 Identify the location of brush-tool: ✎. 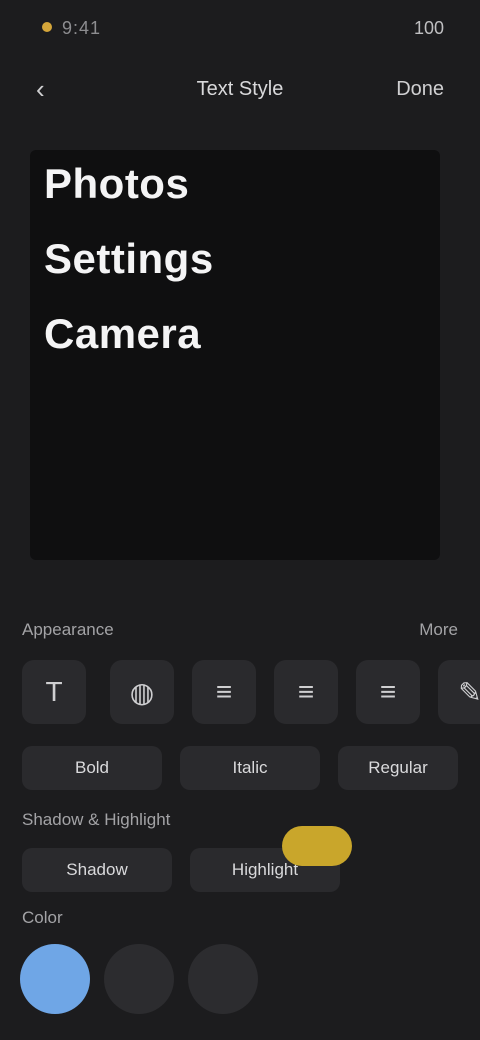
(459, 692).